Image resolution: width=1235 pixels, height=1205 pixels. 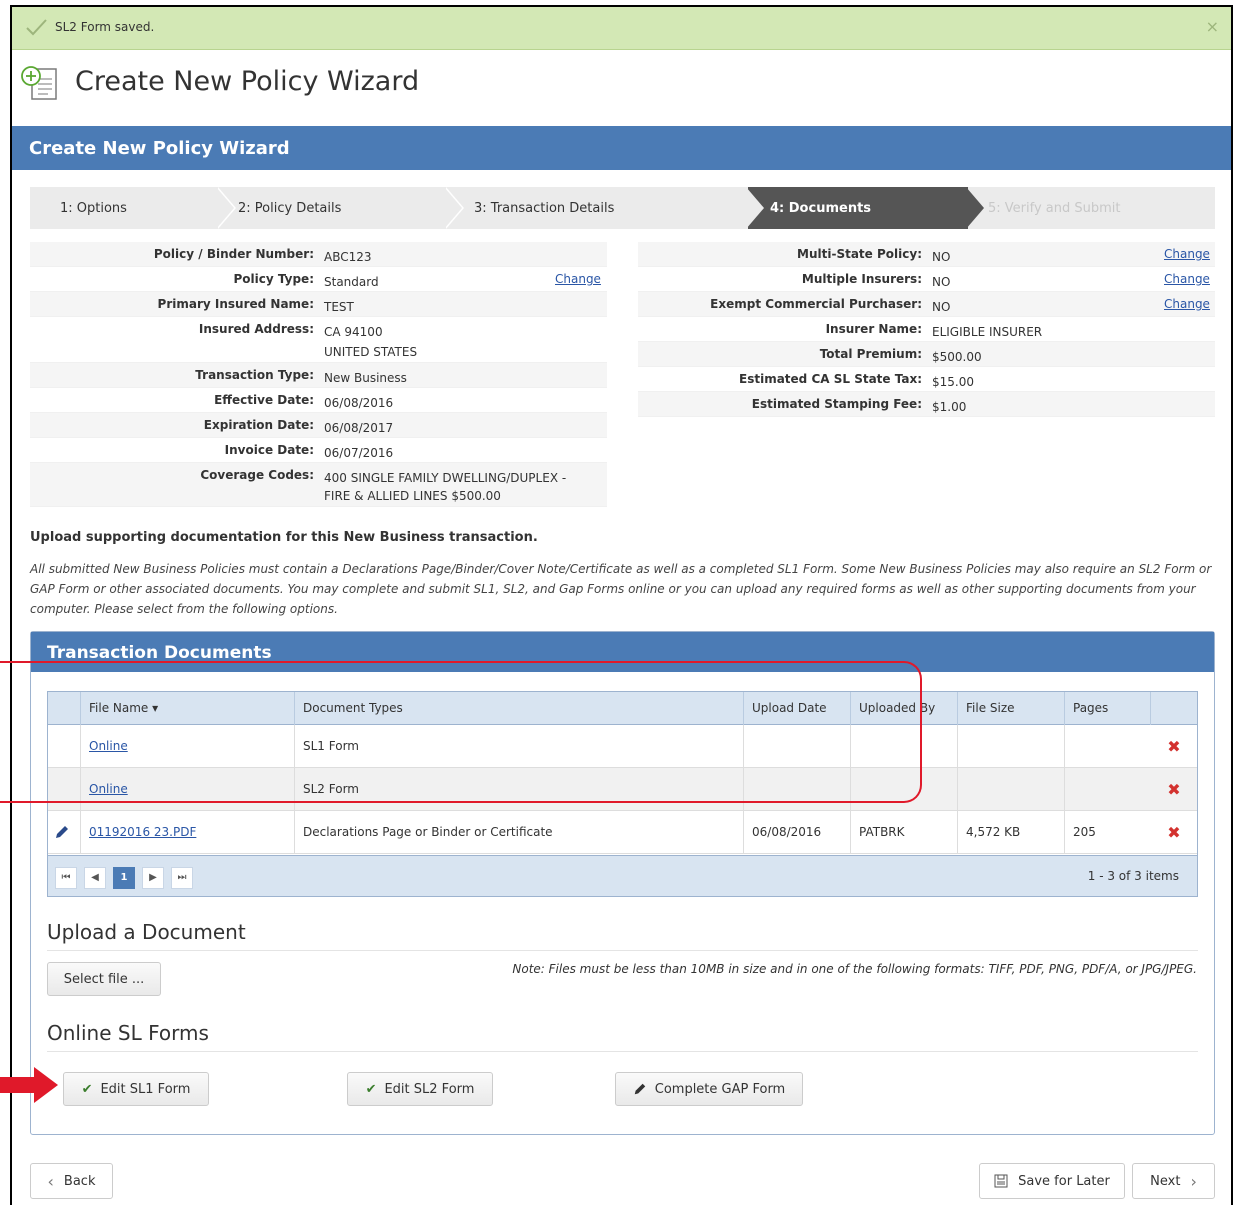 What do you see at coordinates (146, 932) in the screenshot?
I see `upload-document-title: Upload a Document` at bounding box center [146, 932].